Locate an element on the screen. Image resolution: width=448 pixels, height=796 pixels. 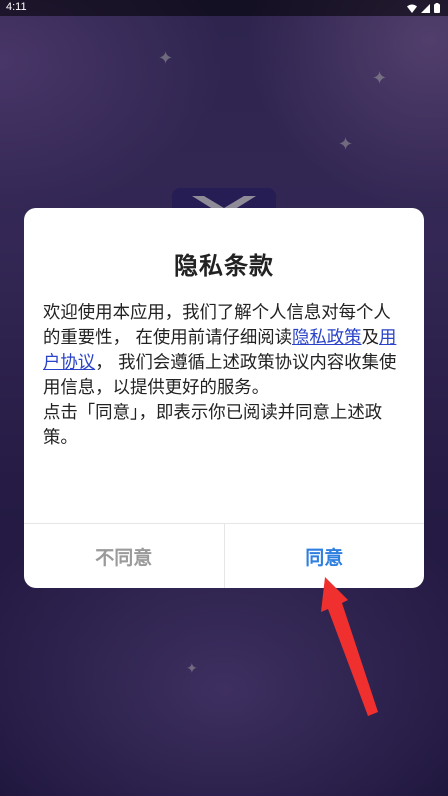
privacy-collection-text: ， 我们会遵循上述政策协议内容收集使用信息，以提供更好的服务。 is located at coordinates (220, 375).